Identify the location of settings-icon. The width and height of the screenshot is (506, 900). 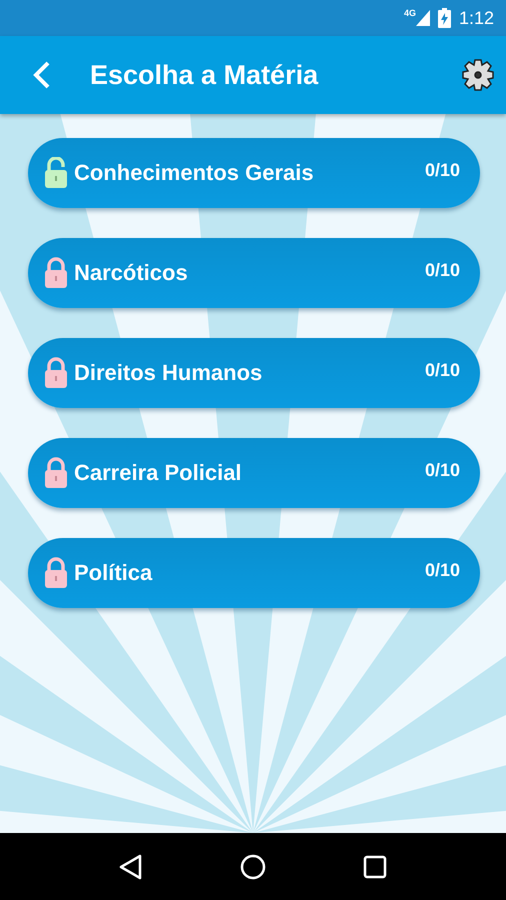
(478, 75).